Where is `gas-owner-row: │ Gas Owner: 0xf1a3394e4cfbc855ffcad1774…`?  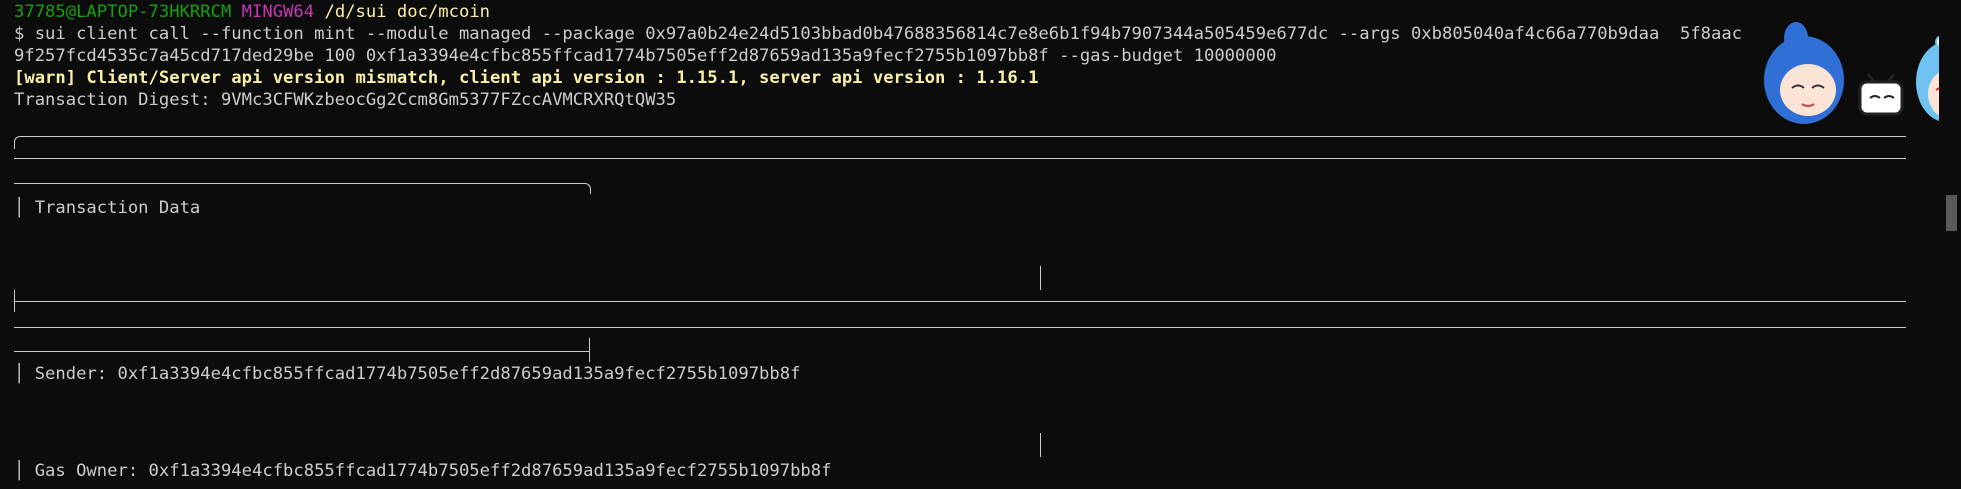
gas-owner-row: │ Gas Owner: 0xf1a3394e4cfbc855ffcad1774… is located at coordinates (423, 471).